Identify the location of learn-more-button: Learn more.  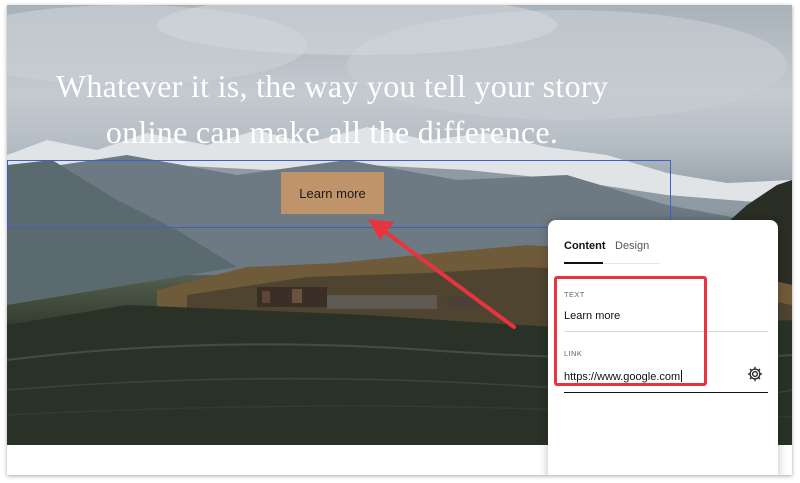
(332, 193).